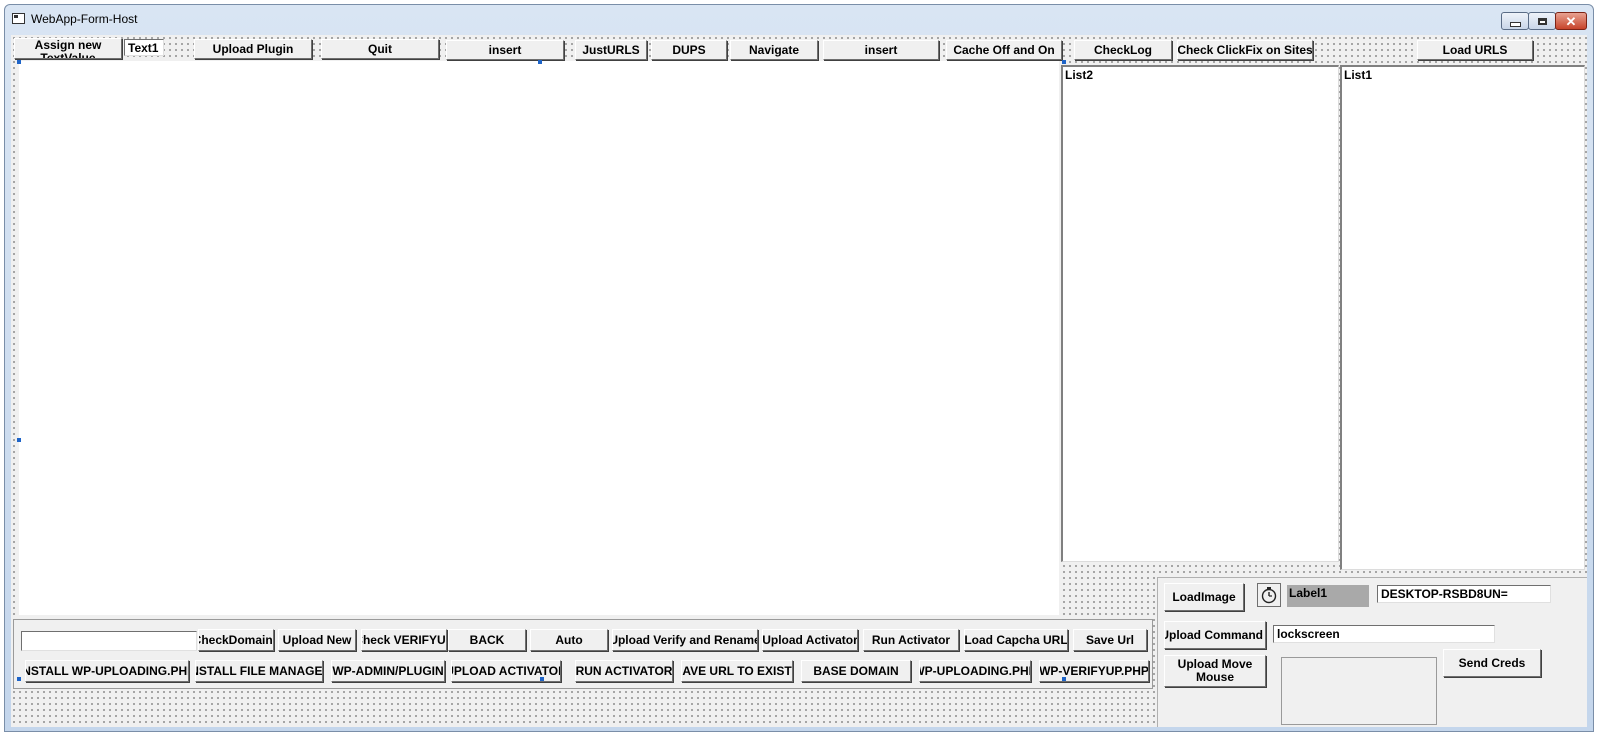  I want to click on minimize-button, so click(1515, 21).